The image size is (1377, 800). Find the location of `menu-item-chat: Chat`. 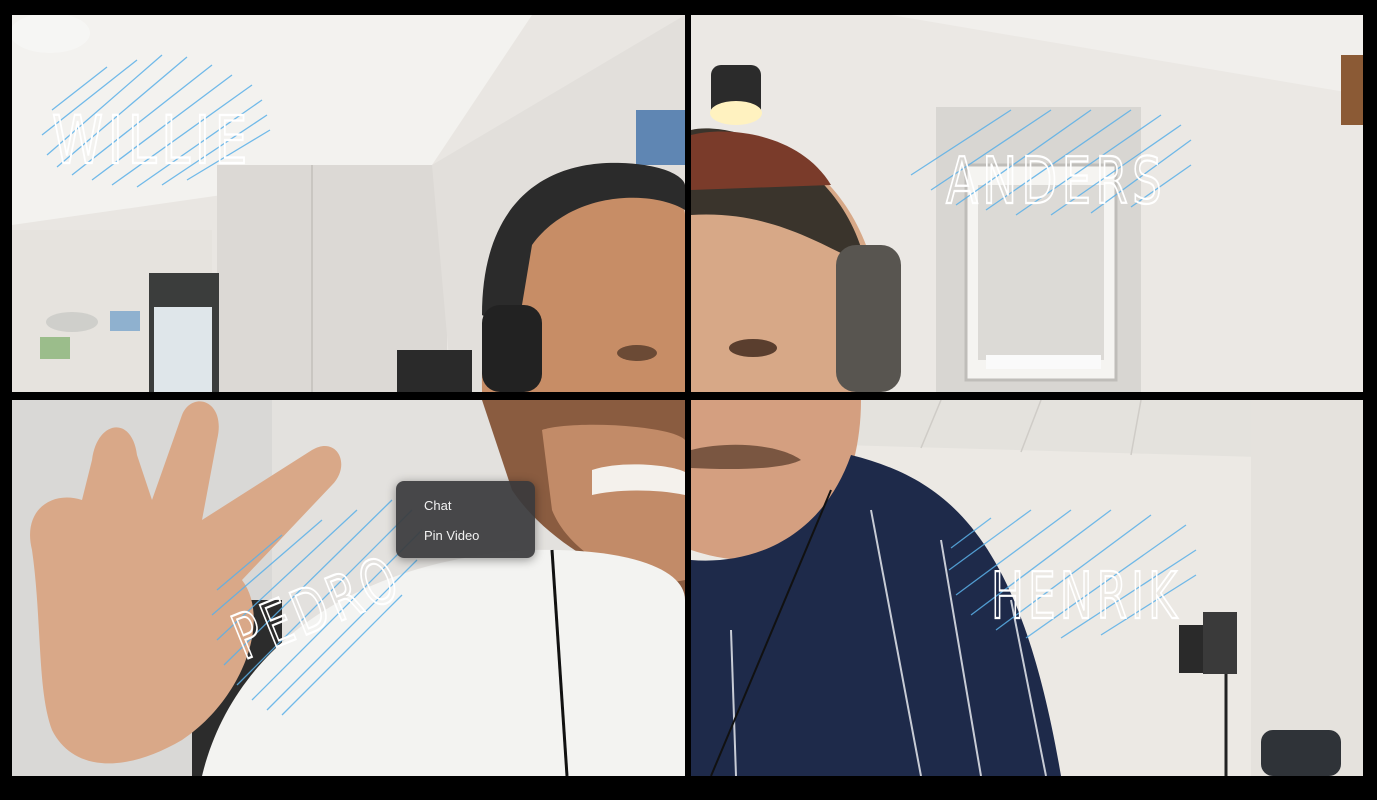

menu-item-chat: Chat is located at coordinates (465, 506).